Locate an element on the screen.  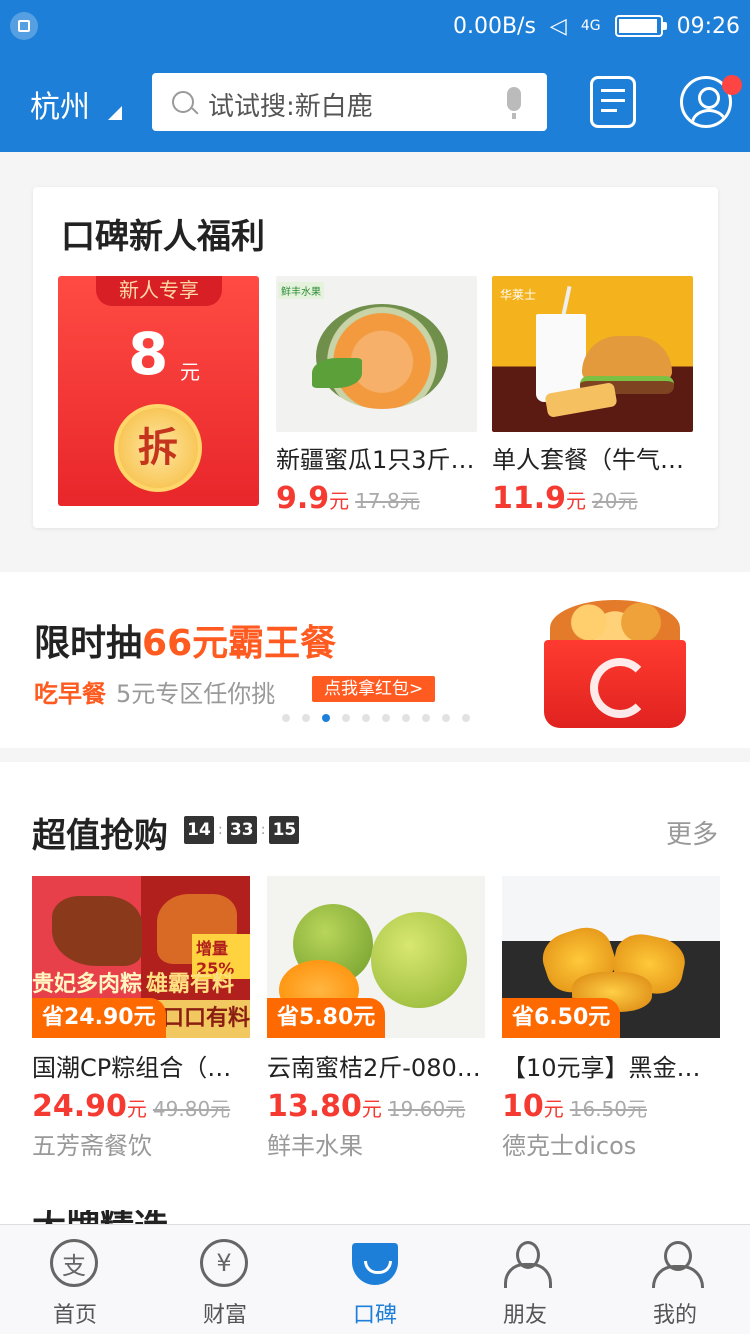
product-price-row: 11.9元 20元 is located at coordinates (592, 498).